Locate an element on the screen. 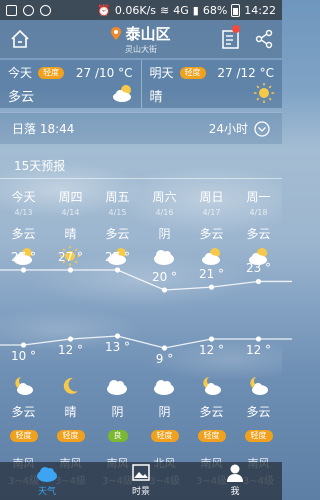 The width and height of the screenshot is (320, 500). tab-weather-label: 天气 is located at coordinates (46, 492).